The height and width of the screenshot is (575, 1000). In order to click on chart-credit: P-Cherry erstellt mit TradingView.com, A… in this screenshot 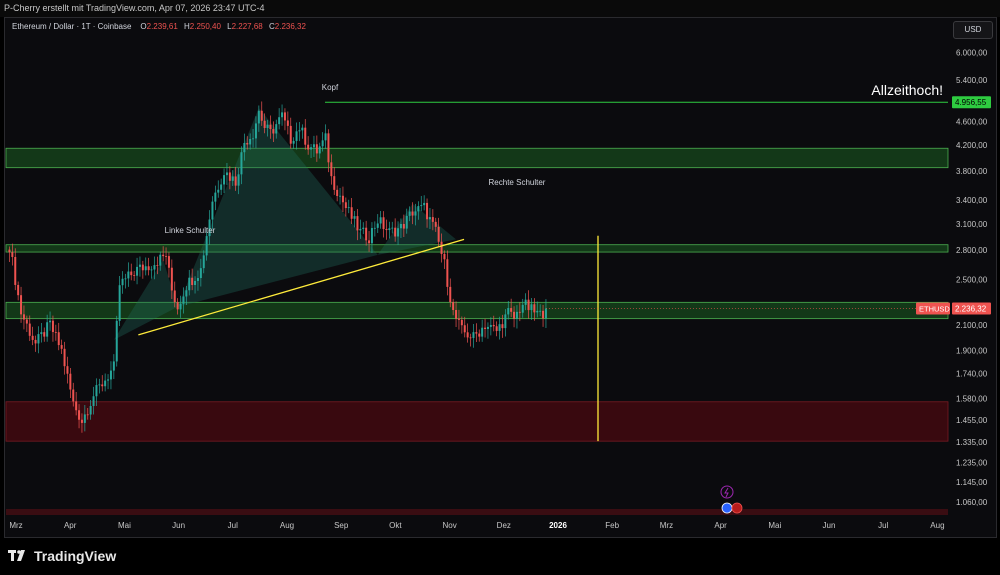, I will do `click(500, 8)`.